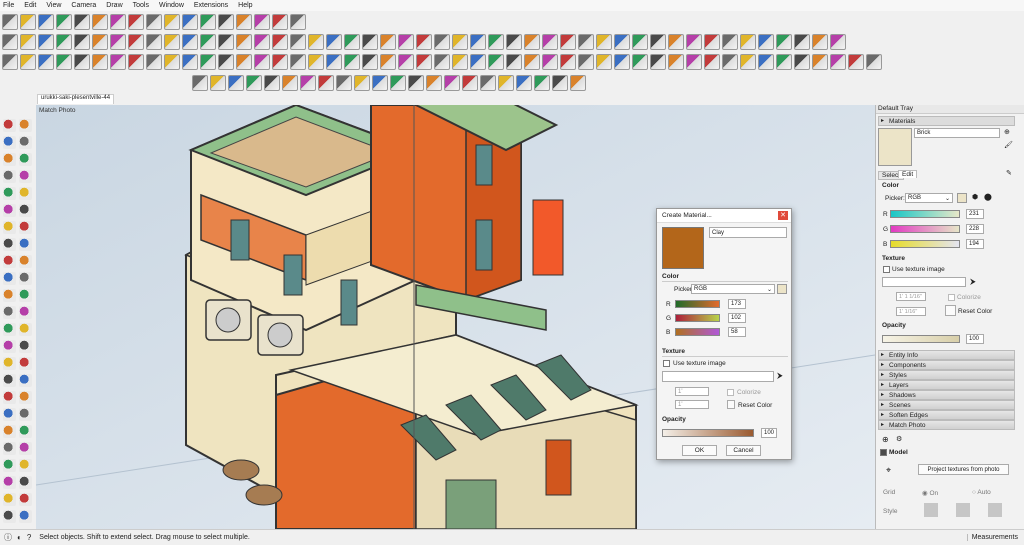  I want to click on tab-edit: Edit, so click(908, 174).